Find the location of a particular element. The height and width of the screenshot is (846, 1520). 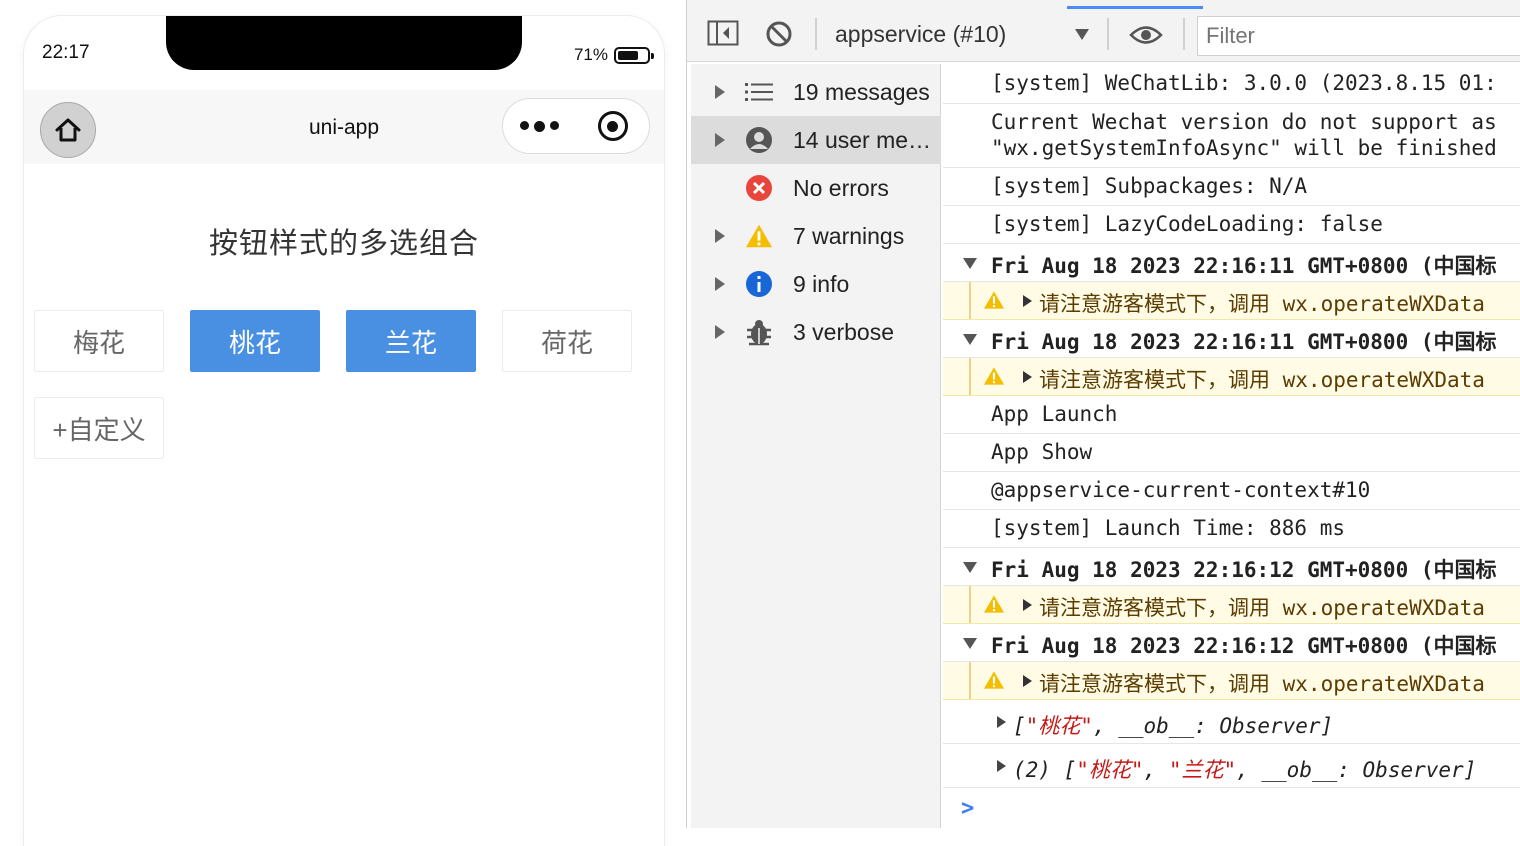

active-tab-indicator is located at coordinates (1135, 7).